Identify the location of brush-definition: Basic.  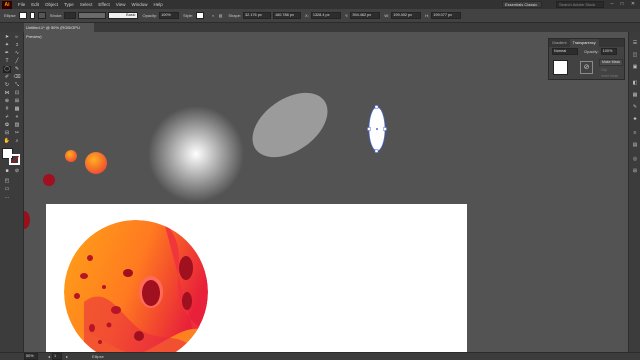
(123, 15).